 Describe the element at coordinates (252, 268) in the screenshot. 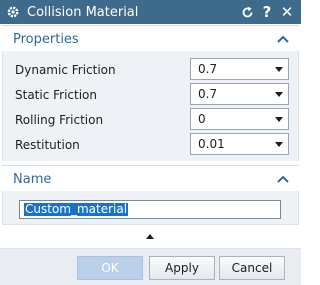

I see `cancel-button: Cancel` at that location.